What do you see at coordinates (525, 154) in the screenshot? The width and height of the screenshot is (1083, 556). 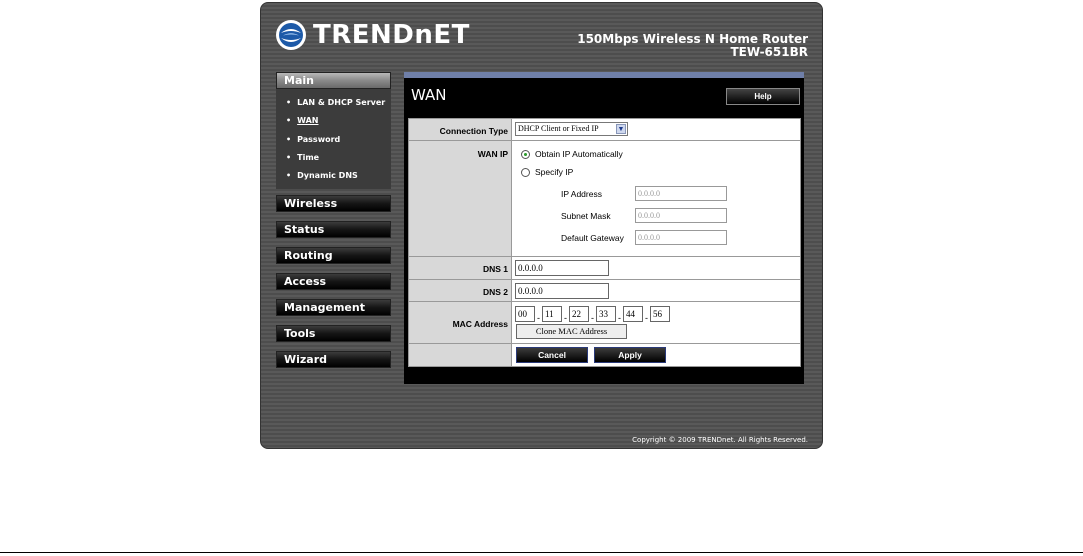 I see `obtain-ip-radio` at bounding box center [525, 154].